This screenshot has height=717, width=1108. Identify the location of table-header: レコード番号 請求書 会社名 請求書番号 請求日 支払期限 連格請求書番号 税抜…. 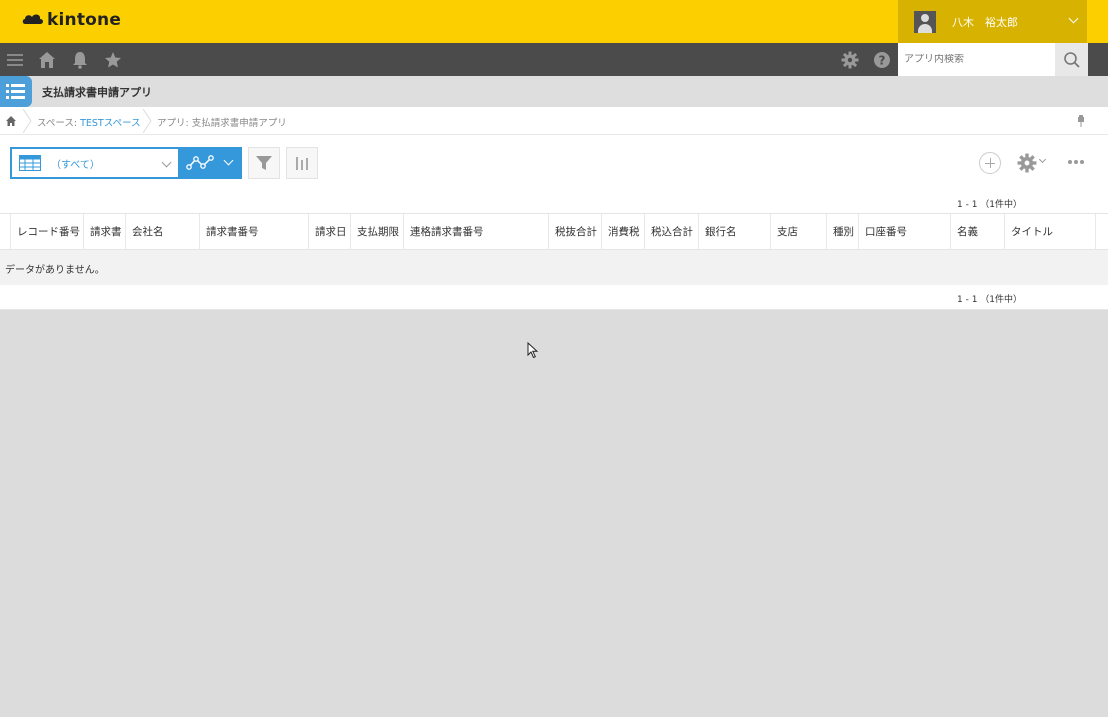
(554, 231).